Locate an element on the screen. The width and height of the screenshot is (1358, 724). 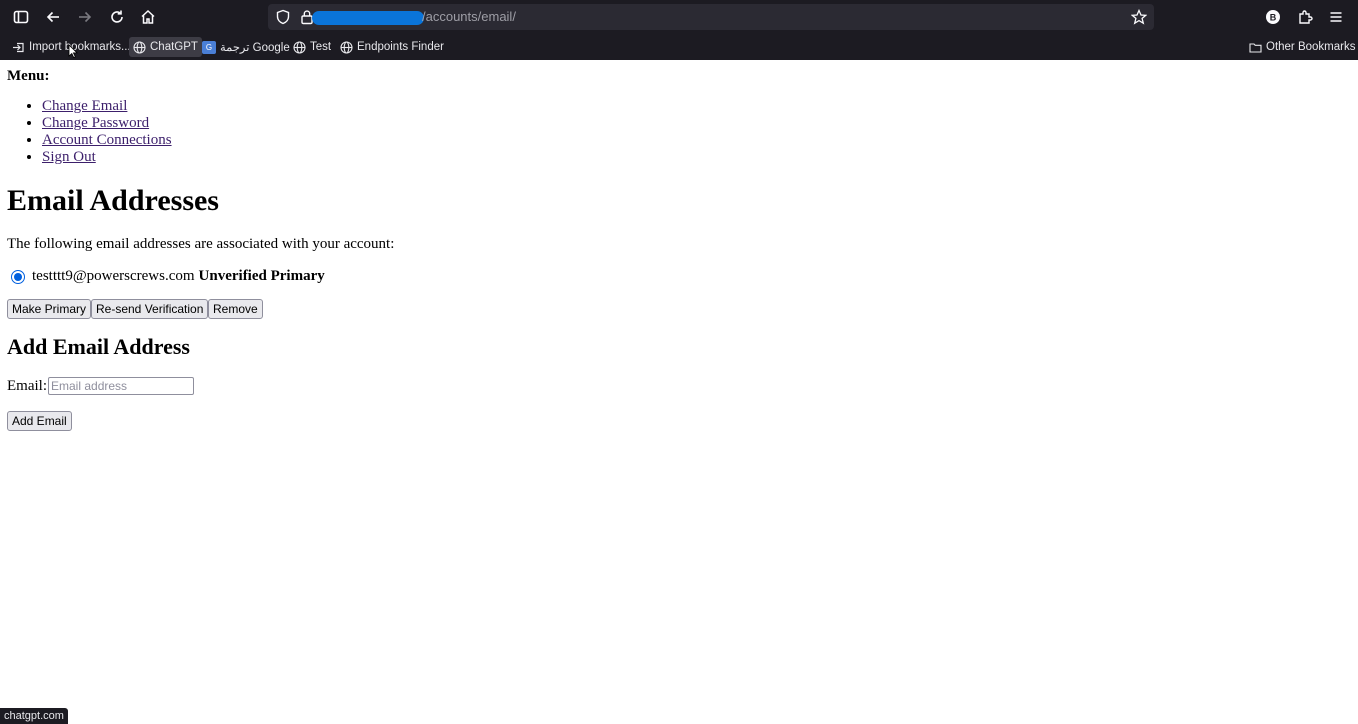
bookmark-test: Test is located at coordinates (312, 47).